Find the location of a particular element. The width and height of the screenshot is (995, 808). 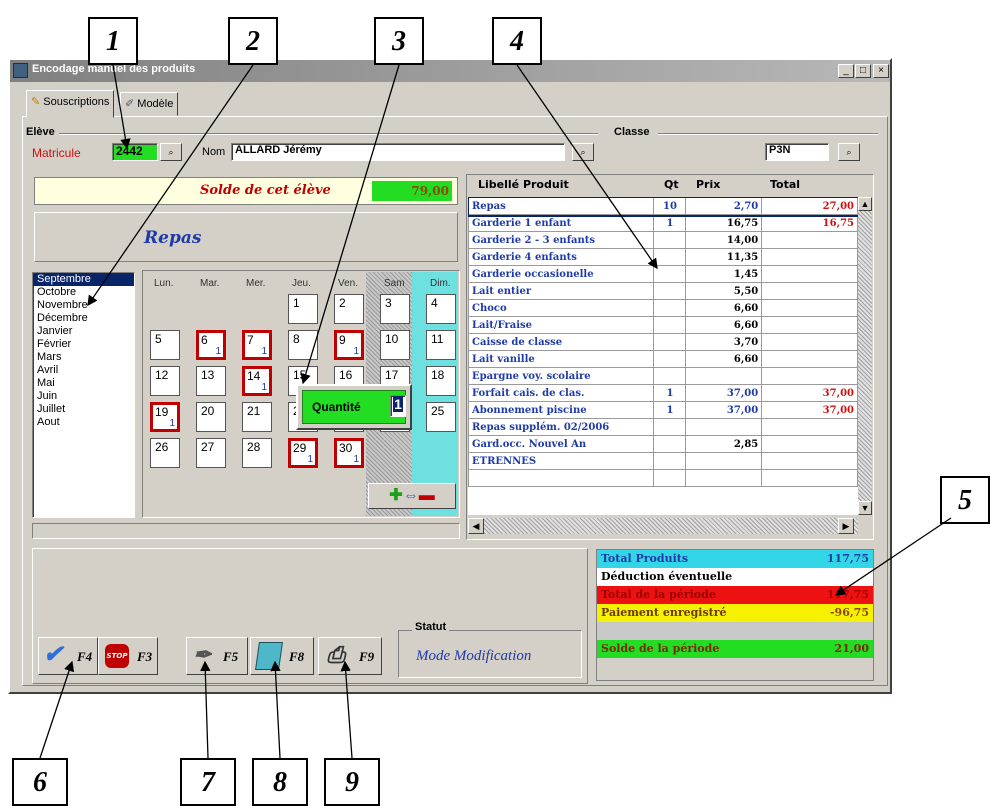

tab-souscriptions: ✎ Souscriptions is located at coordinates (70, 104).